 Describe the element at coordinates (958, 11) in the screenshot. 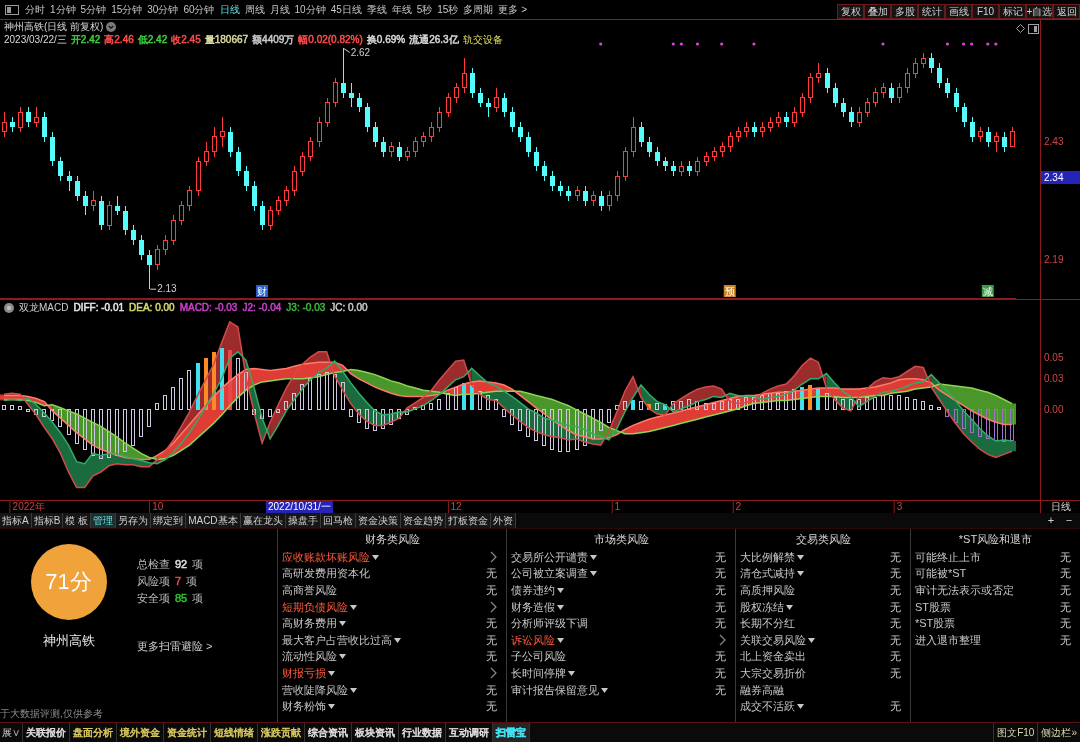

I see `toolbar-button: 画线` at that location.